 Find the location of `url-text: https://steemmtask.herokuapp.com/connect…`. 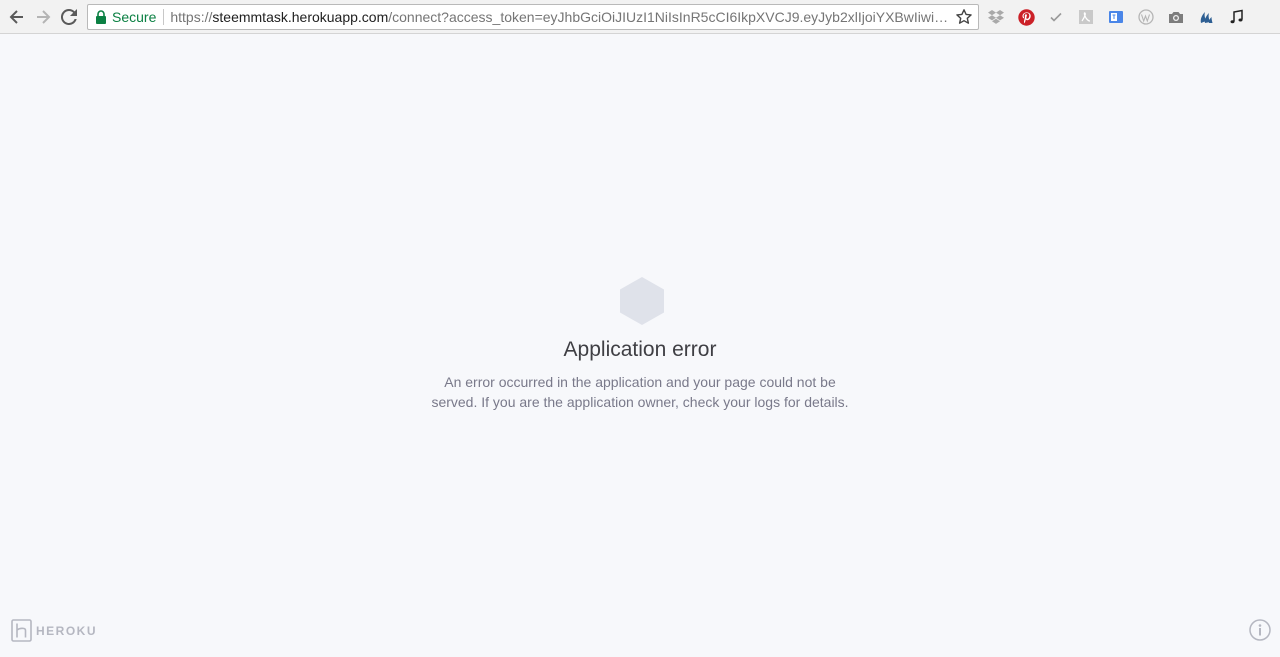

url-text: https://steemmtask.herokuapp.com/connect… is located at coordinates (560, 17).